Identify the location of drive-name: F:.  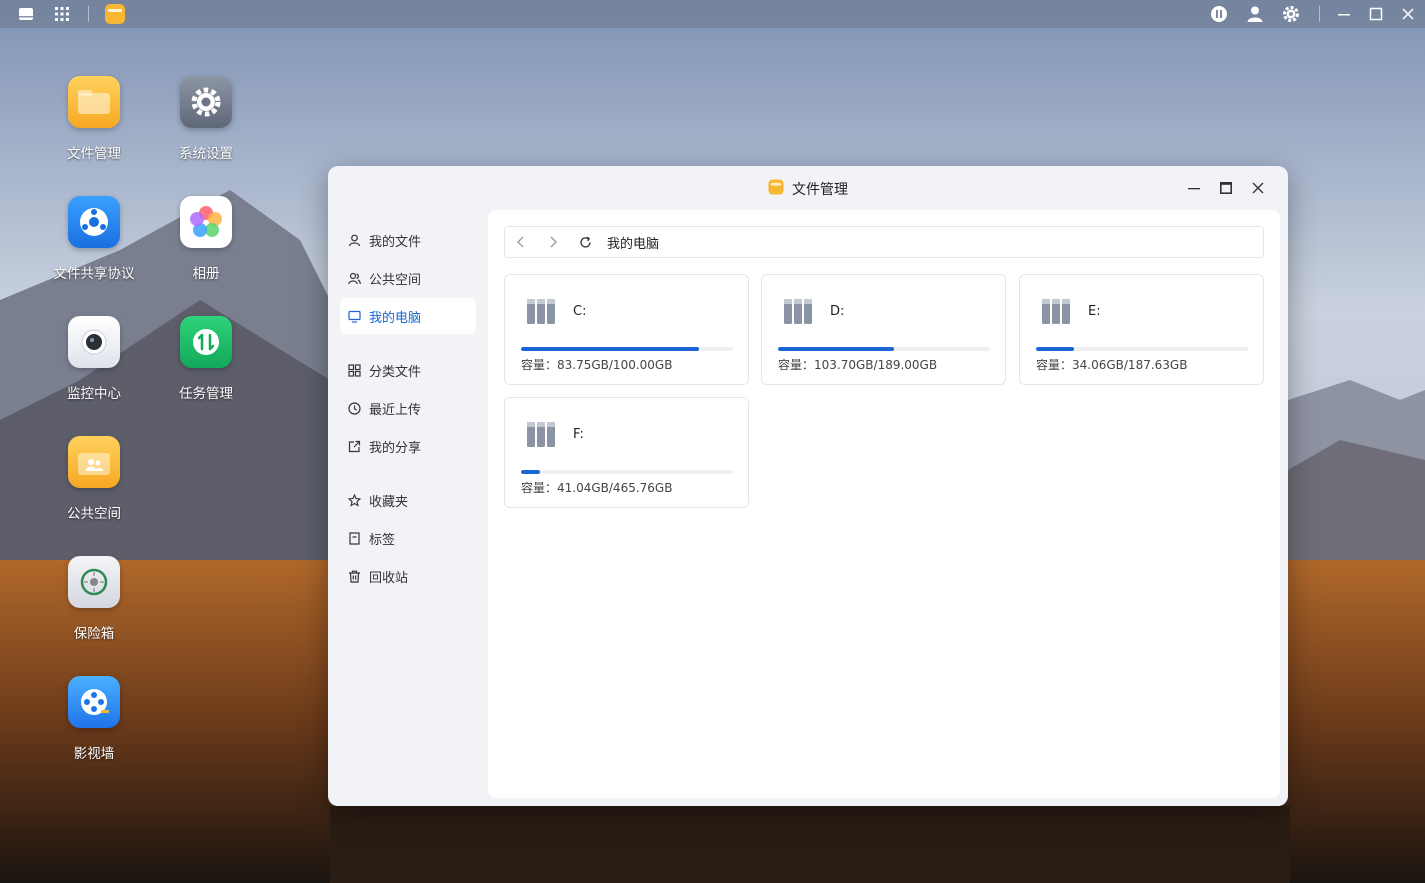
(578, 434).